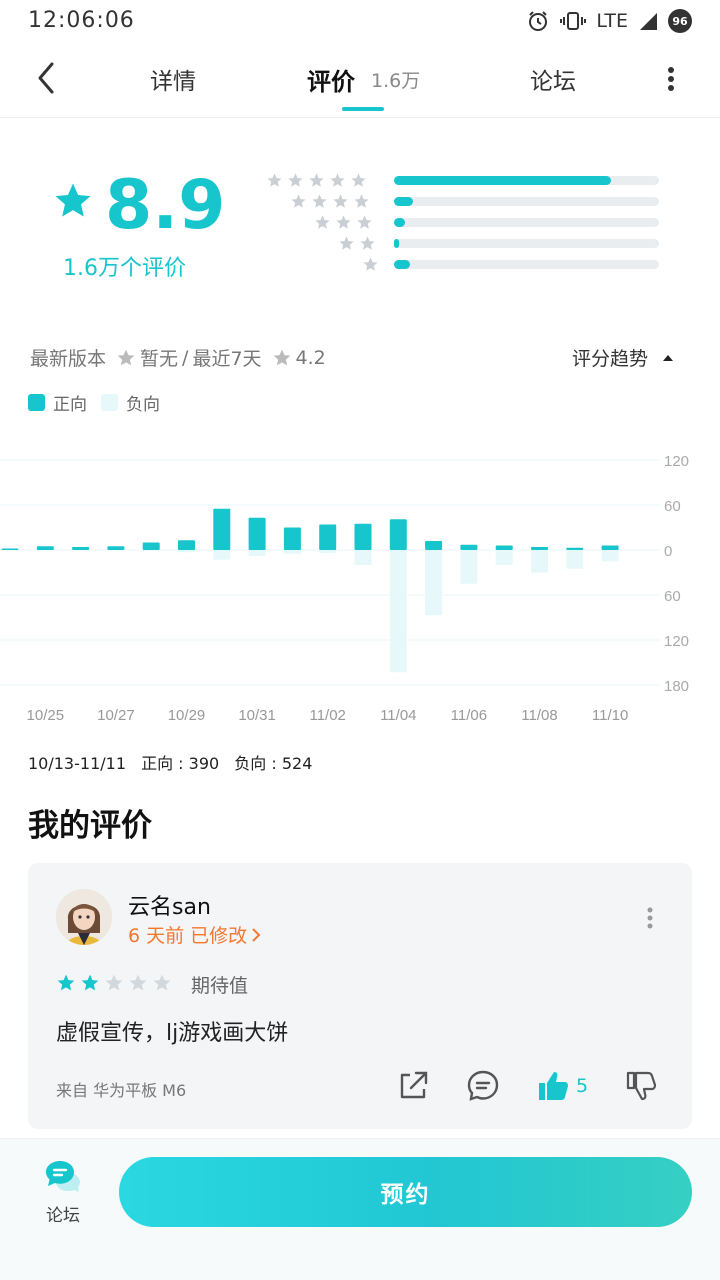 This screenshot has width=720, height=1280. What do you see at coordinates (159, 359) in the screenshot?
I see `latest-version-value: 暂无` at bounding box center [159, 359].